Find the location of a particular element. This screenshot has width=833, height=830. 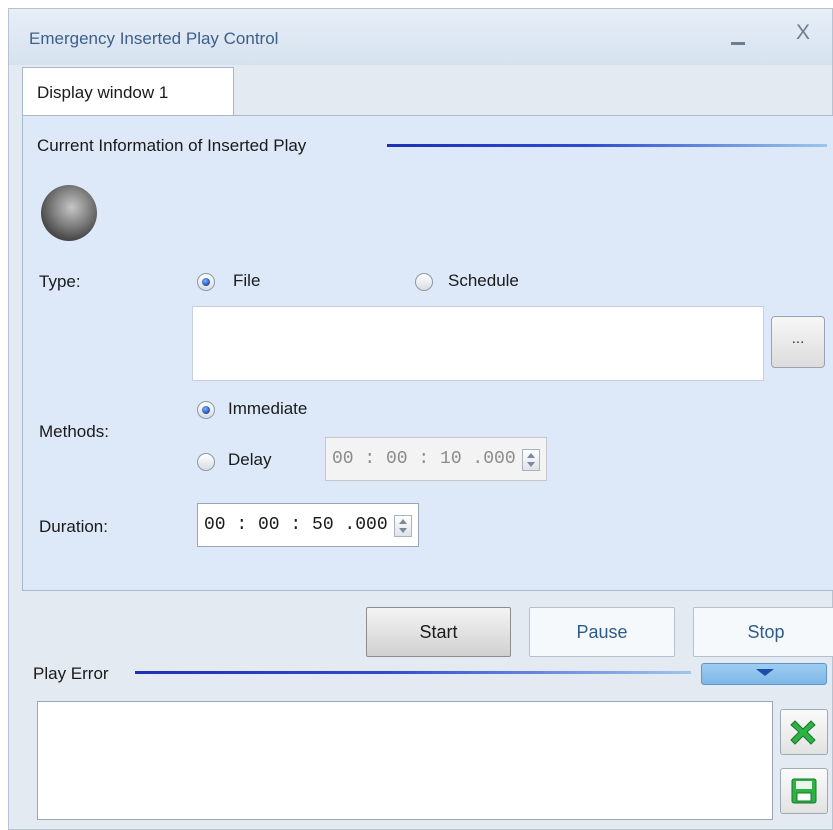

type-file-radio is located at coordinates (206, 282).